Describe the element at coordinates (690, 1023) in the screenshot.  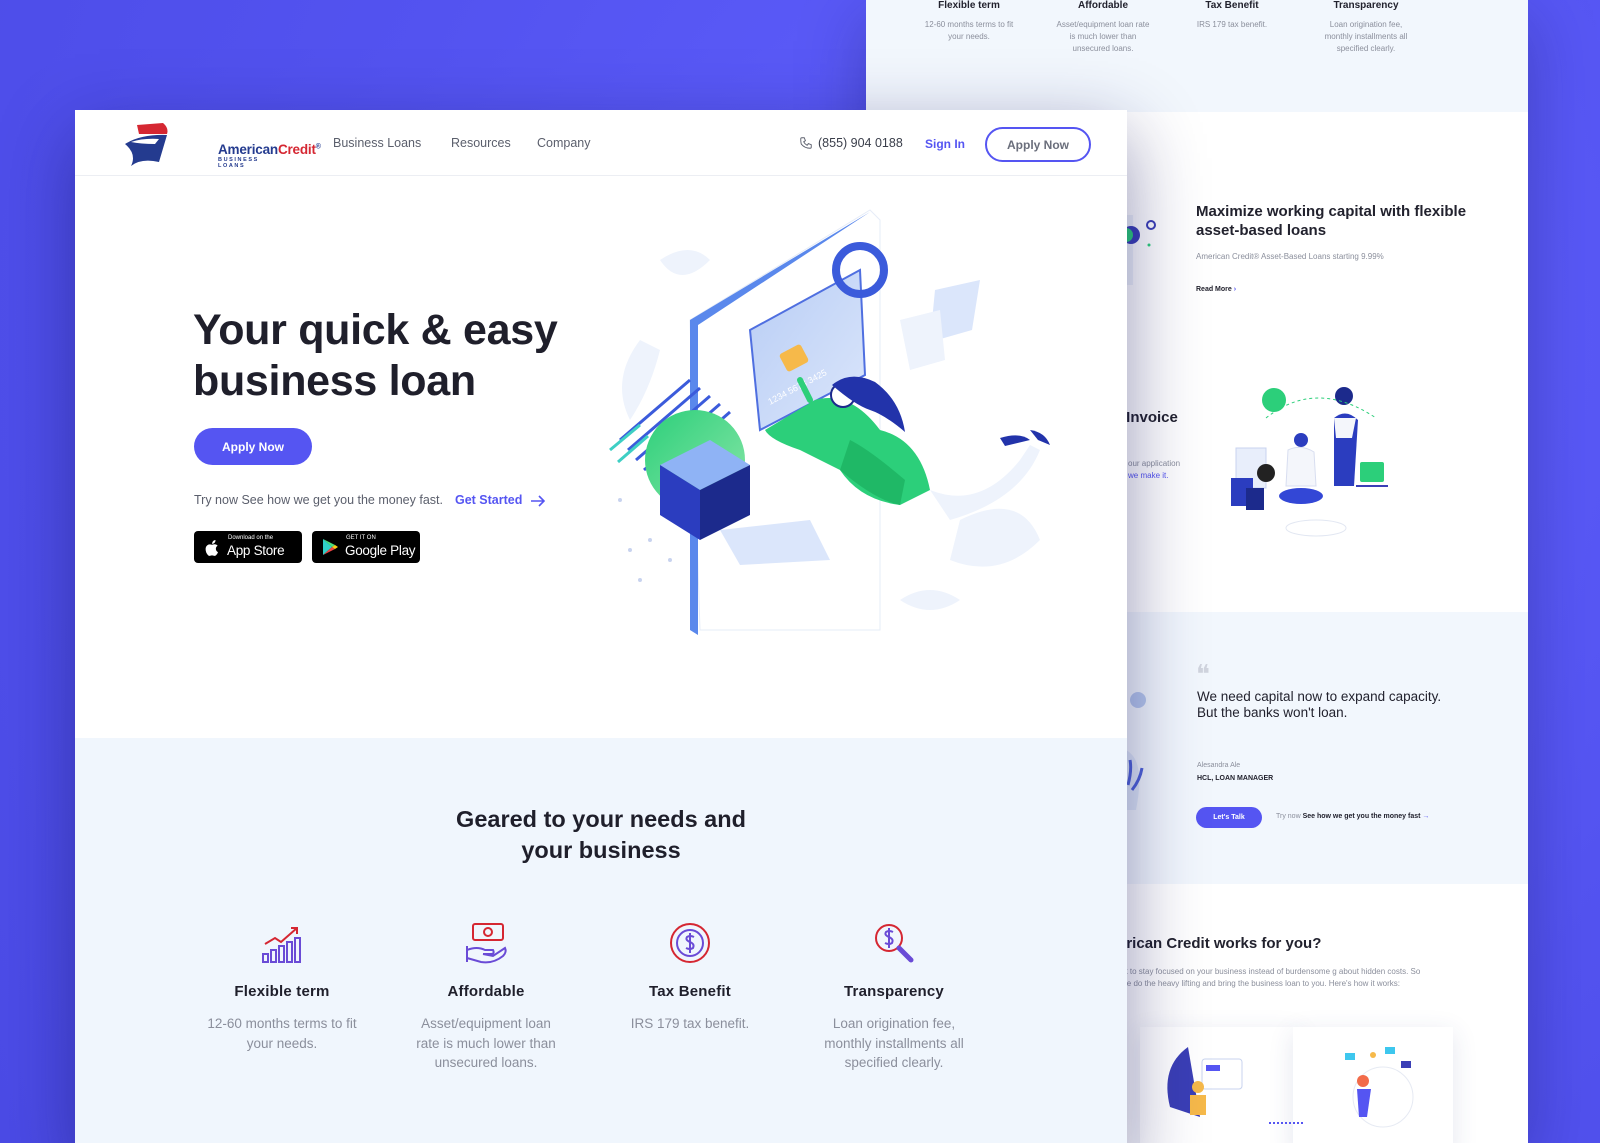
I see `feature-text: IRS 179 tax benefit.` at that location.